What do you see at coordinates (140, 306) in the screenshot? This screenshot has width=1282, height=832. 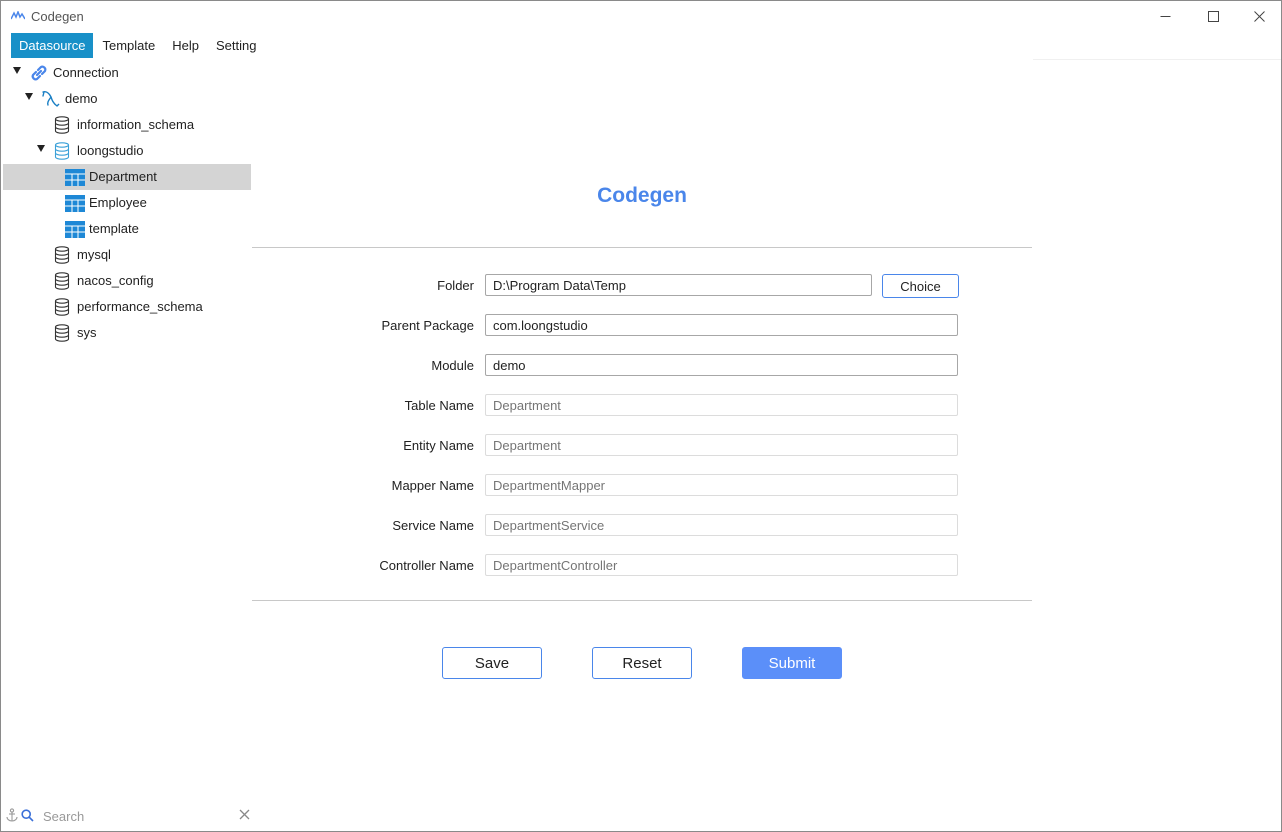 I see `tree-label-database: performance_schema` at bounding box center [140, 306].